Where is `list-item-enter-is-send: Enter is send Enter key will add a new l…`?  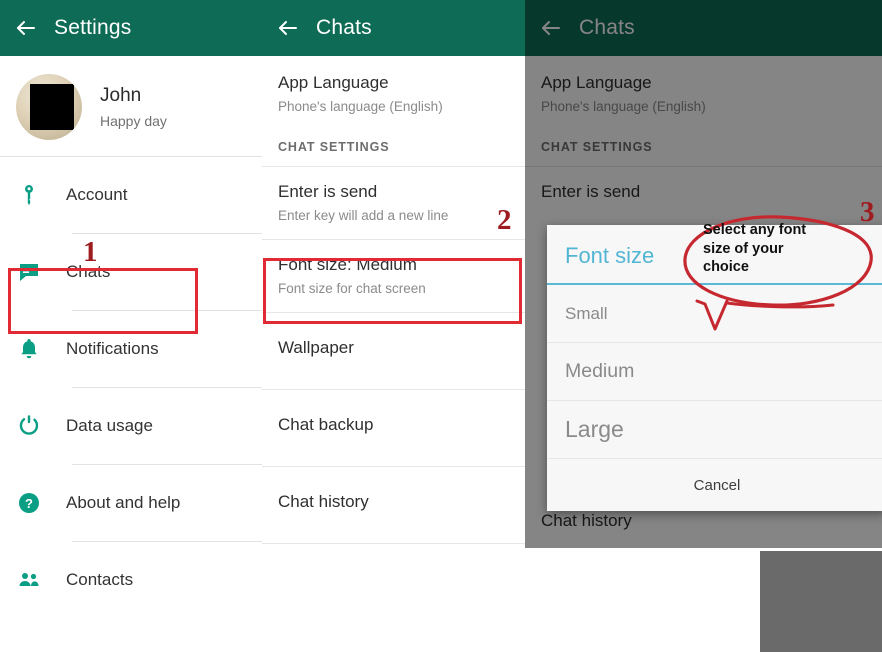
list-item-enter-is-send: Enter is send Enter key will add a new l… is located at coordinates (393, 203).